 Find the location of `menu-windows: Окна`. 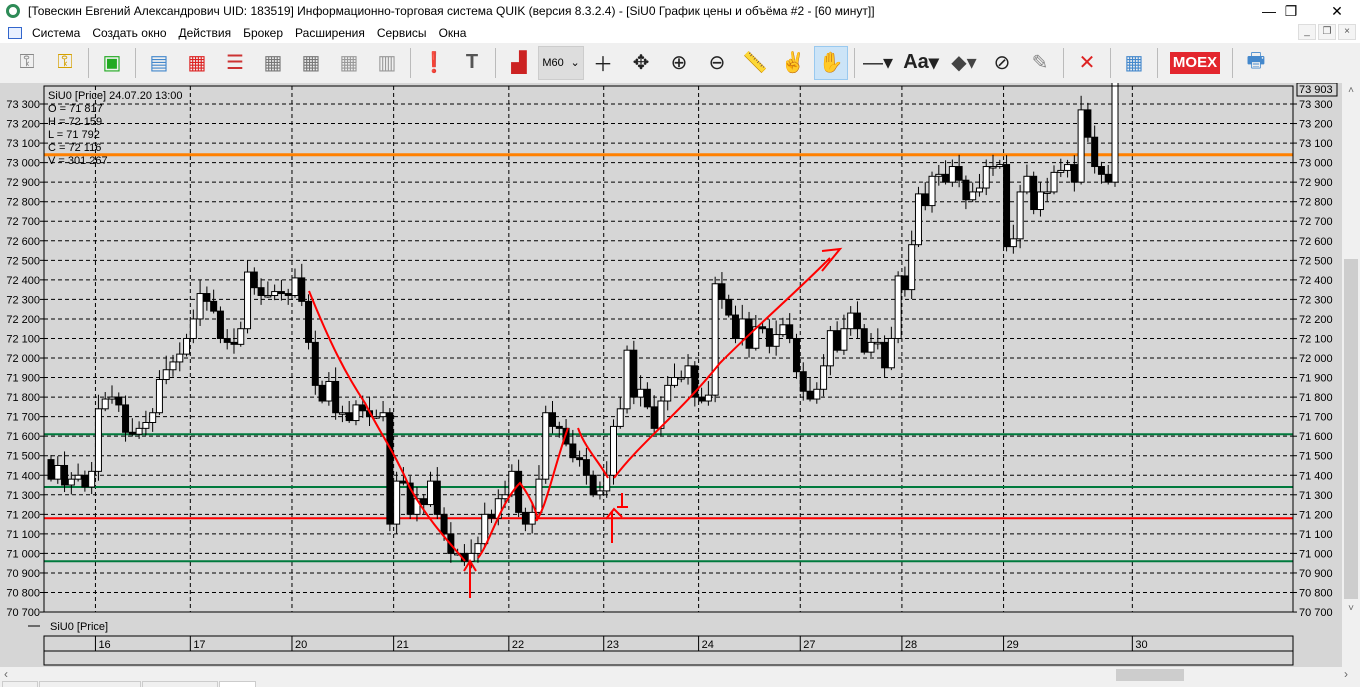

menu-windows: Окна is located at coordinates (453, 33).